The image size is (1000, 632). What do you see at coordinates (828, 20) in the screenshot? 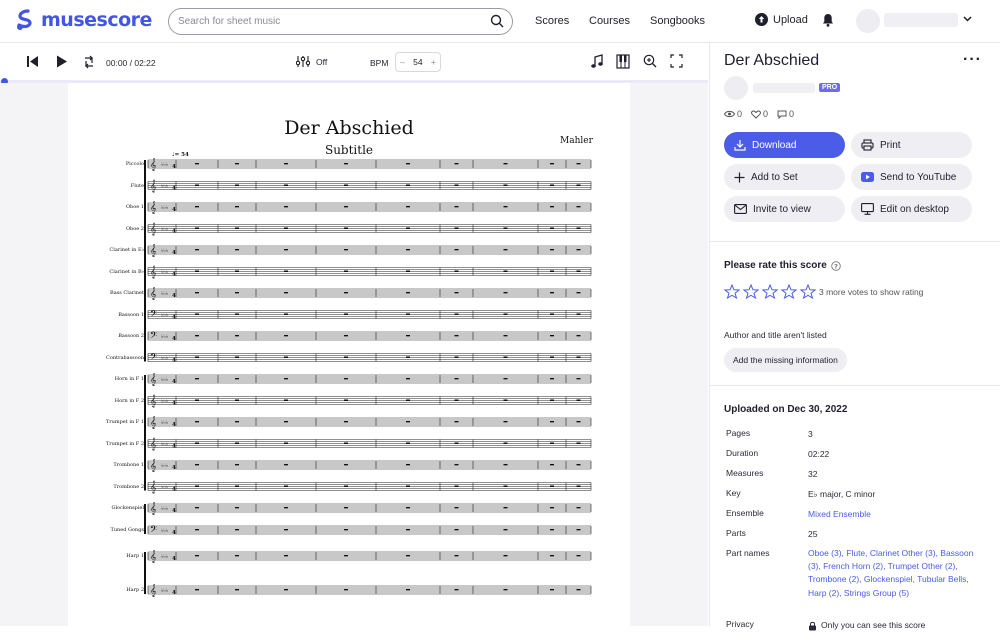
I see `bell-icon` at bounding box center [828, 20].